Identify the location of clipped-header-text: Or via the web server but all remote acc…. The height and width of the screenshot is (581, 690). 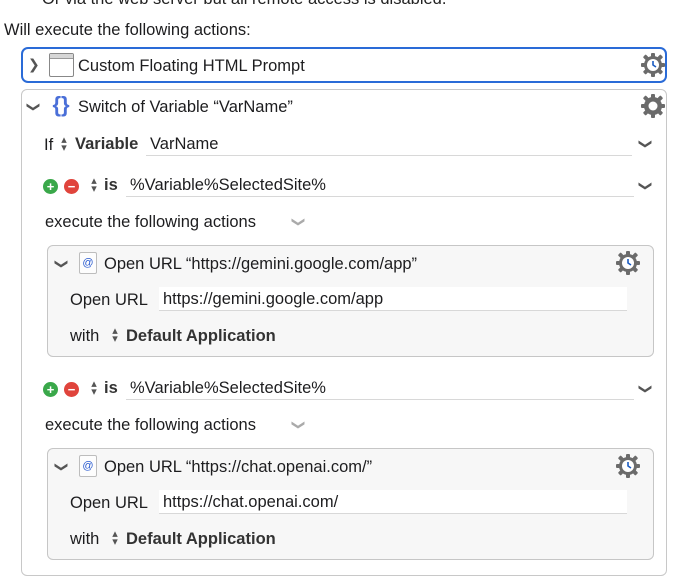
(244, 4).